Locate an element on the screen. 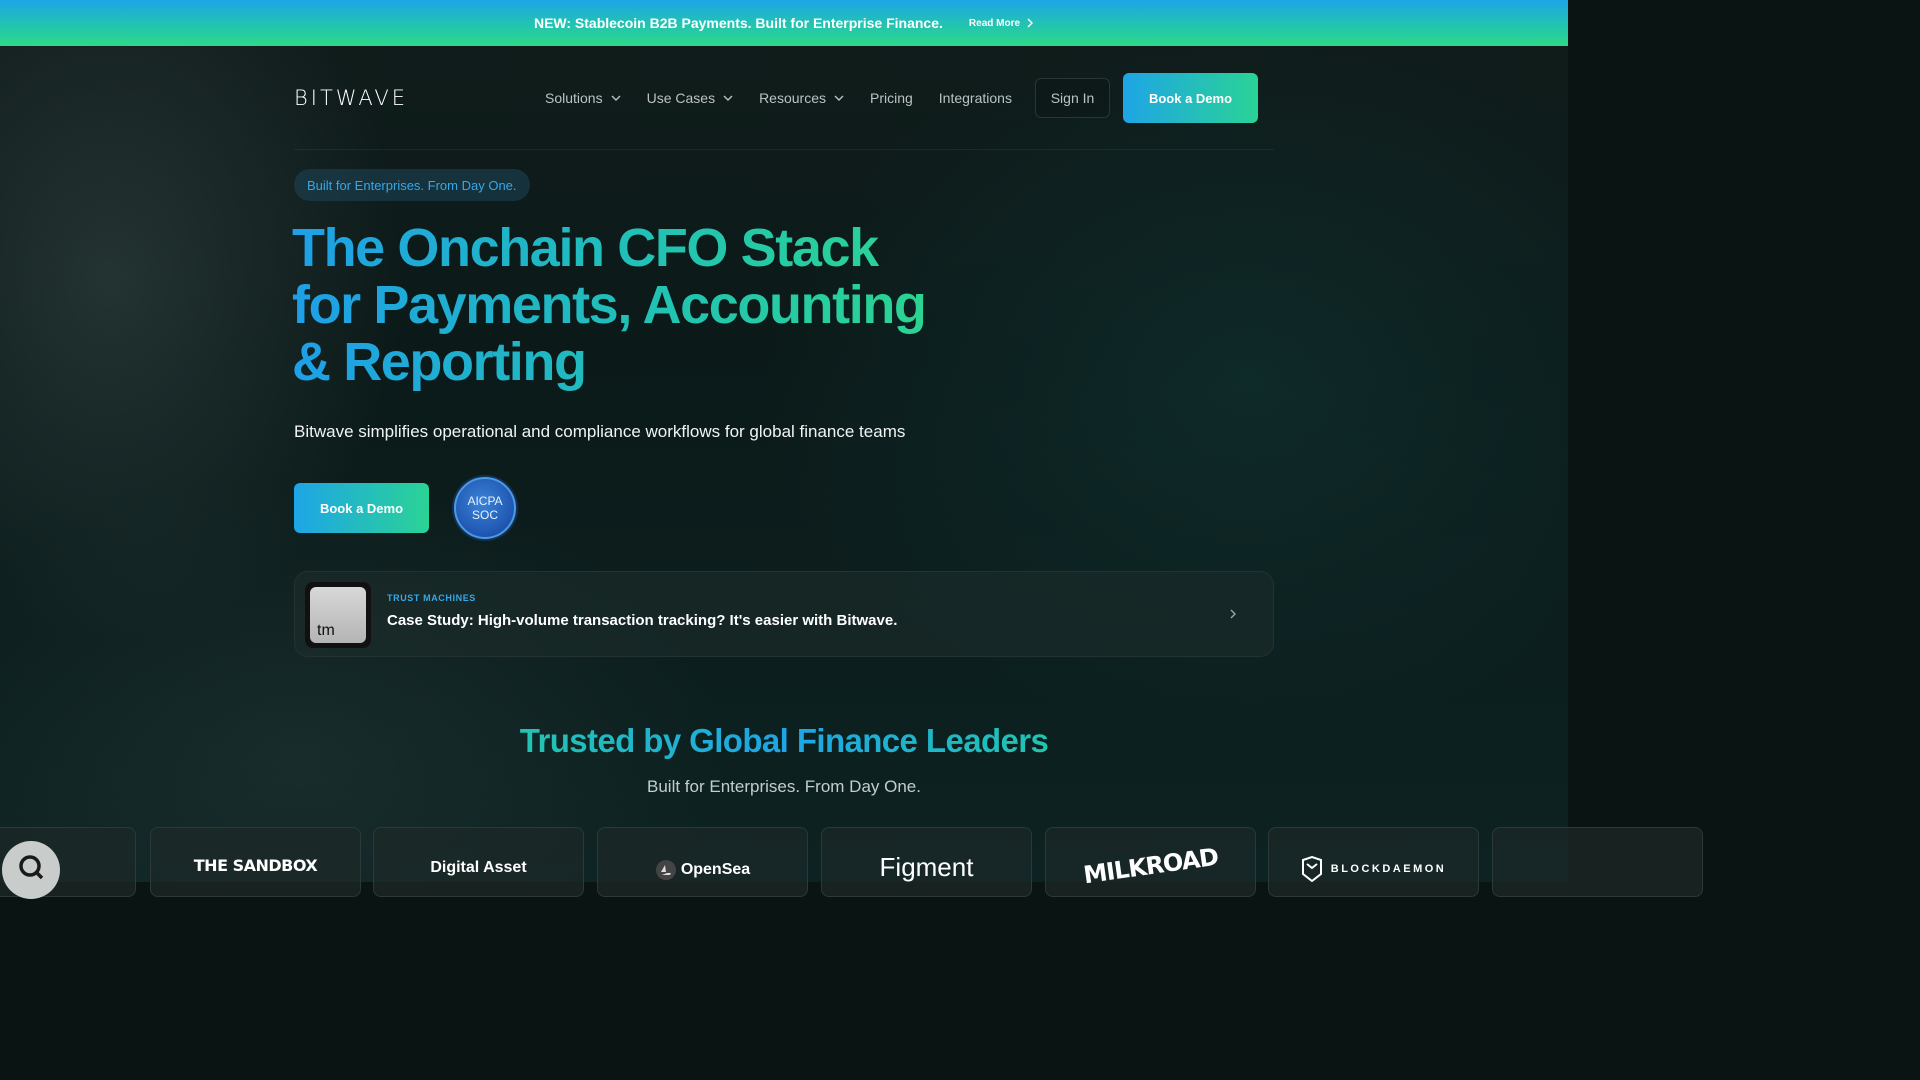 Image resolution: width=1920 pixels, height=1080 pixels. trusted-subtitle: Built for Enterprises. From Day One. is located at coordinates (784, 786).